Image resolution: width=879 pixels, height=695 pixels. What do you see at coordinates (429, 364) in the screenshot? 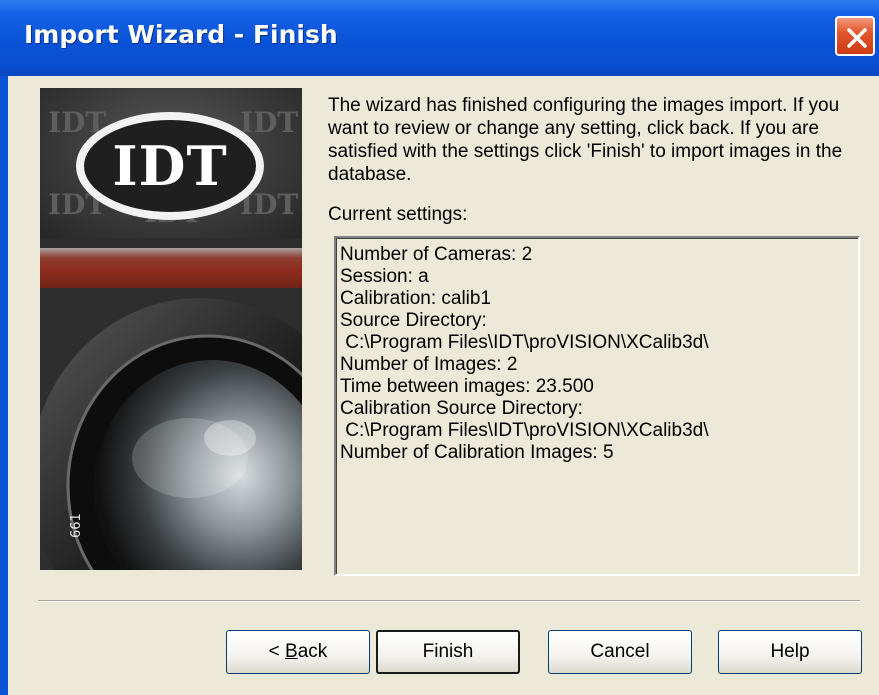
I see `setting-line: Number of Images: 2` at bounding box center [429, 364].